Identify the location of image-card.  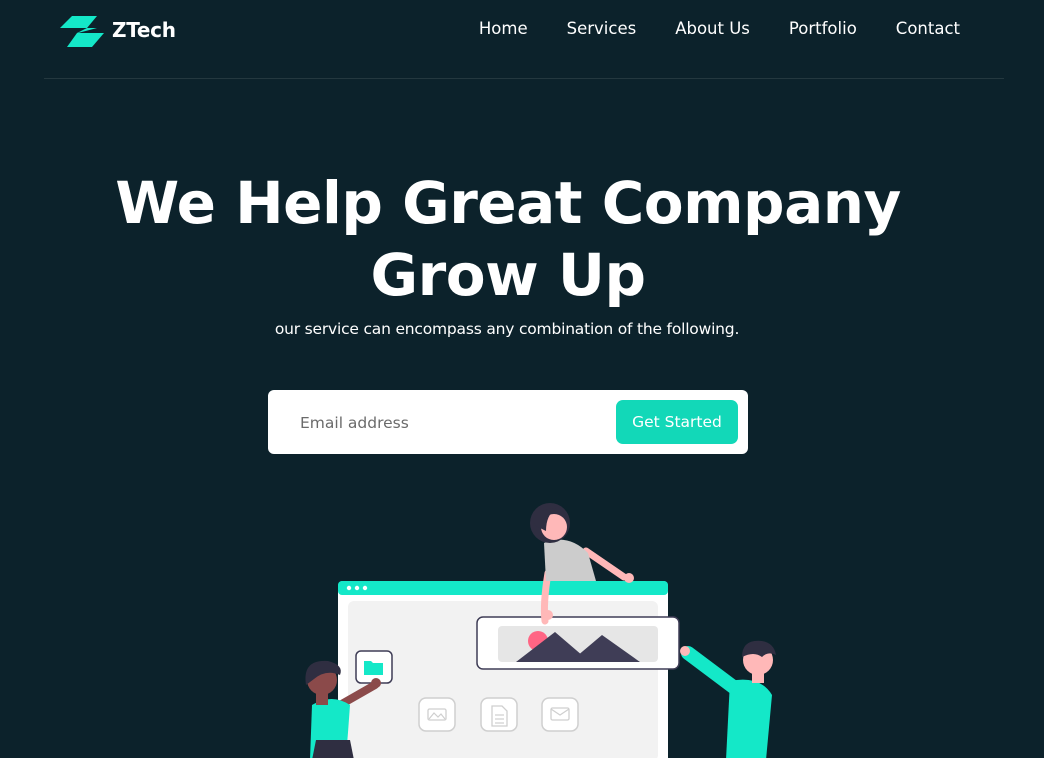
(578, 643).